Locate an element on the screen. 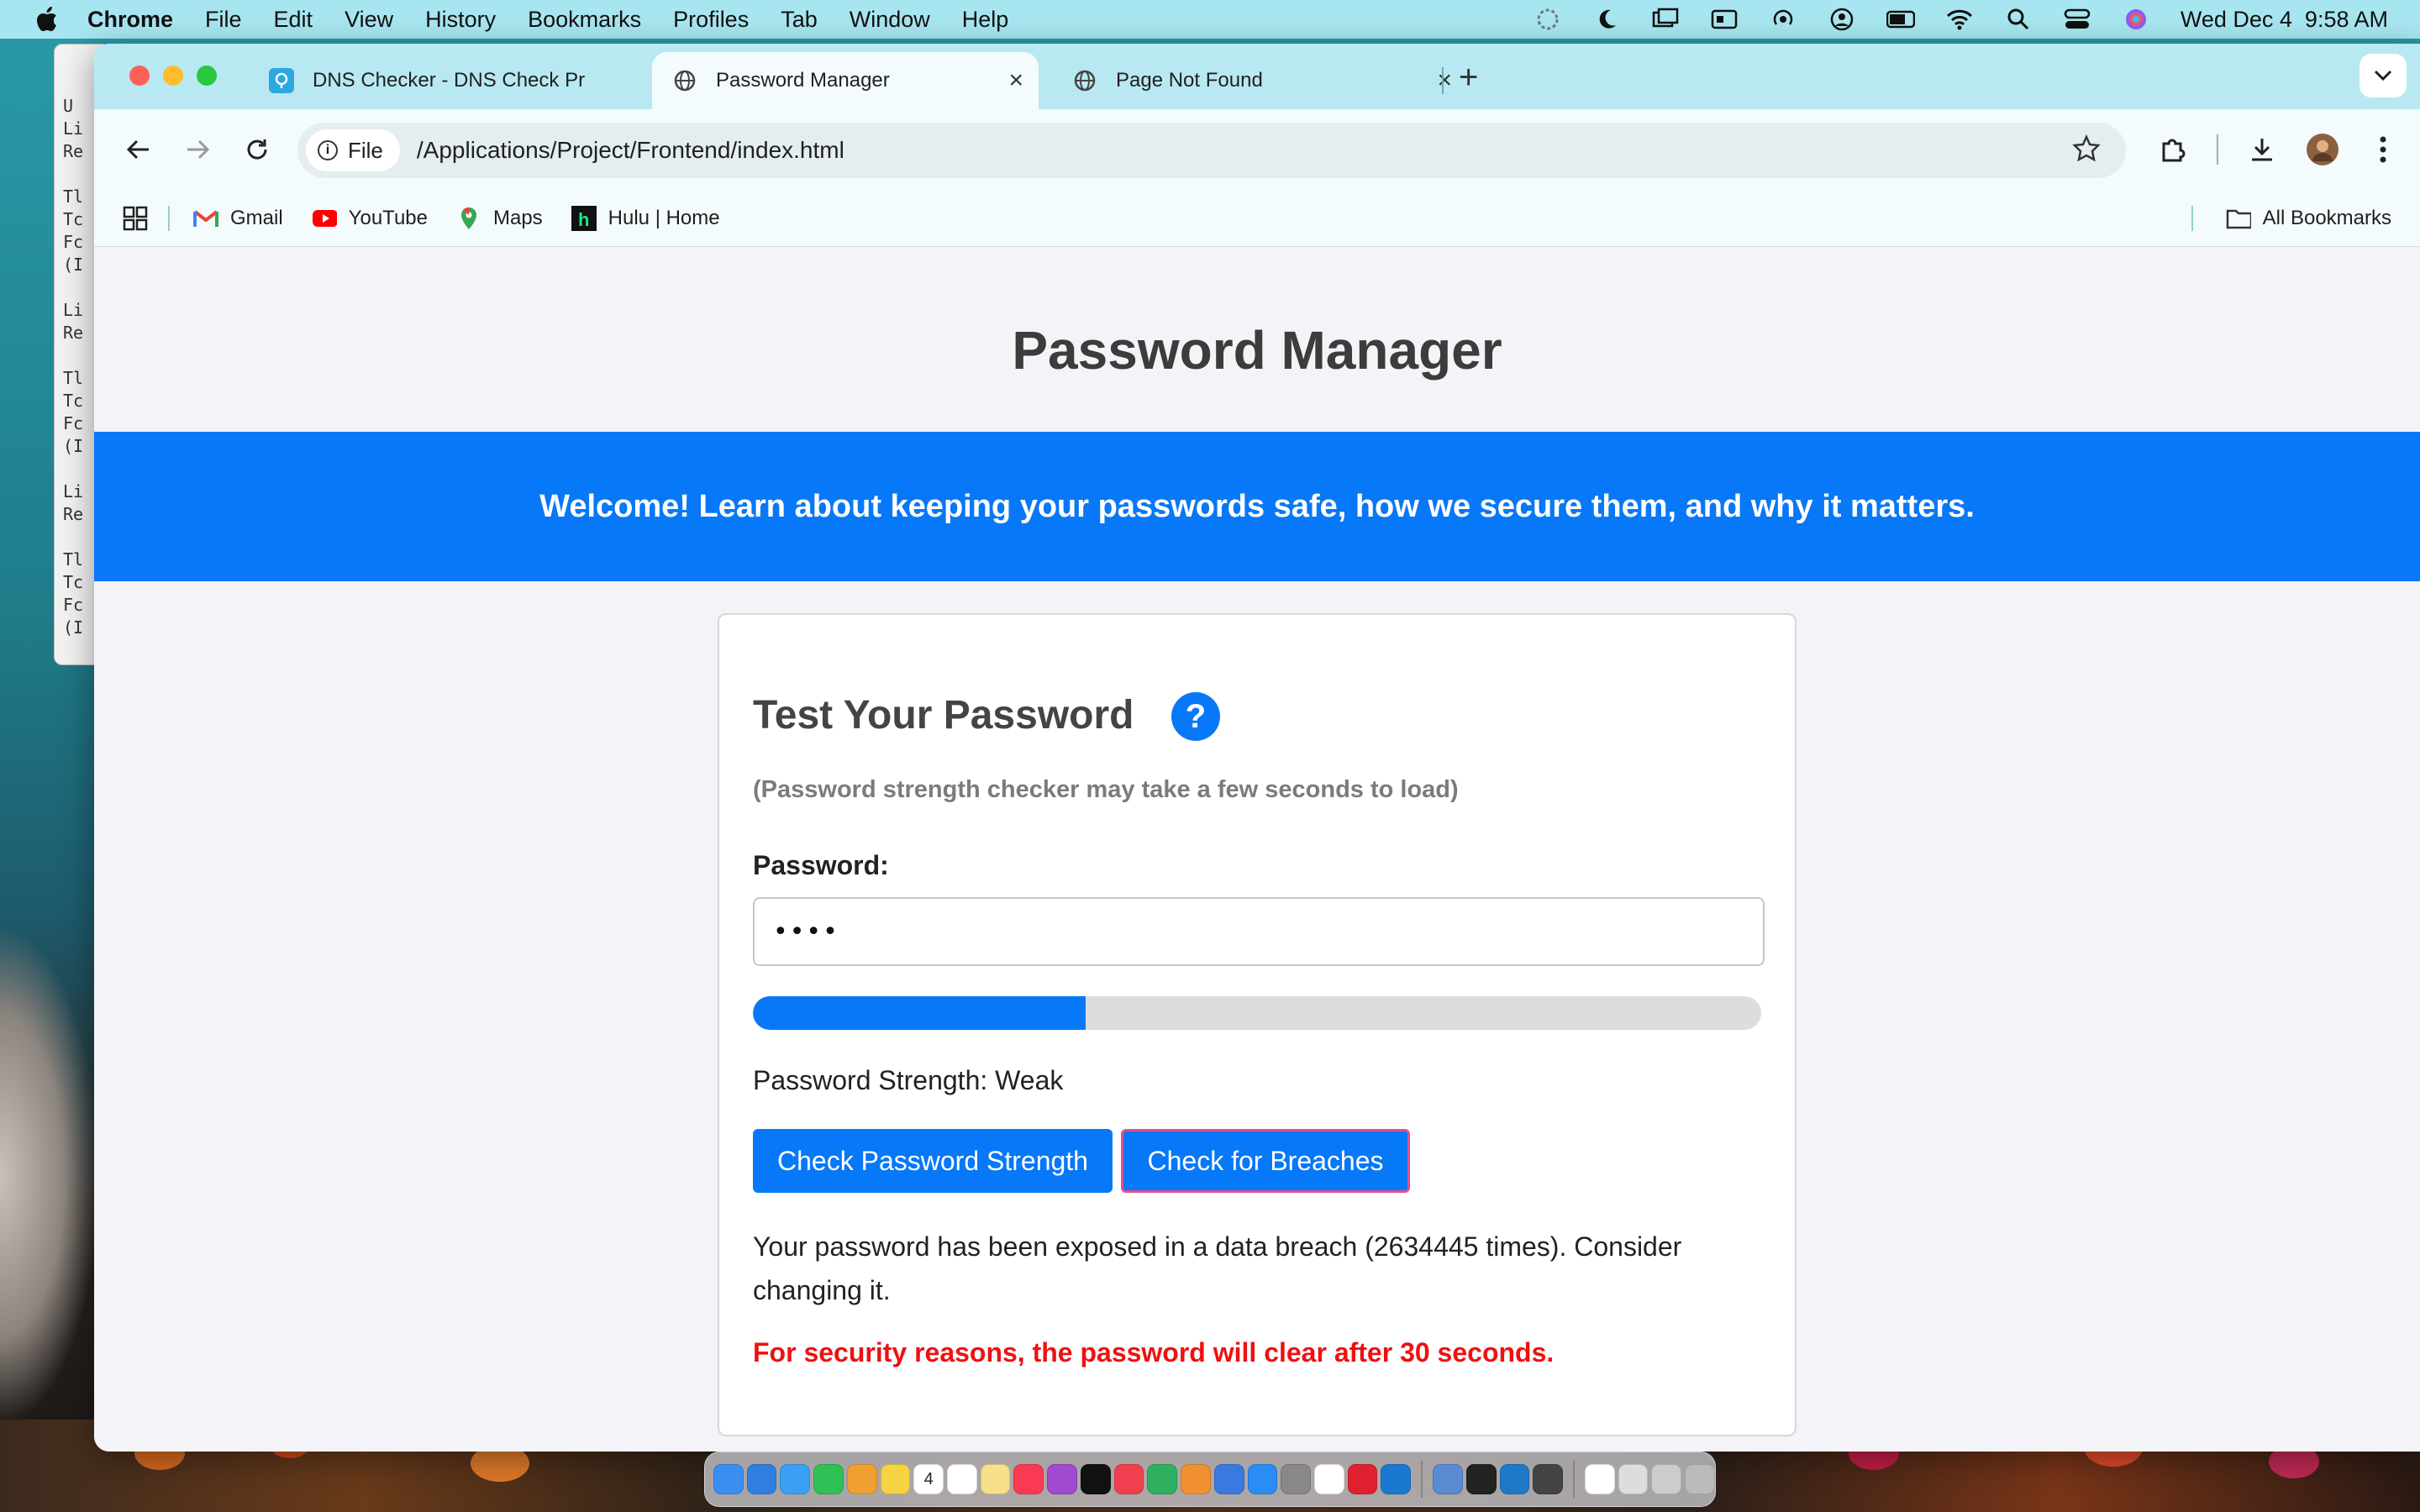 The height and width of the screenshot is (1512, 2420). check-breaches-button: Check for Breaches is located at coordinates (1265, 1161).